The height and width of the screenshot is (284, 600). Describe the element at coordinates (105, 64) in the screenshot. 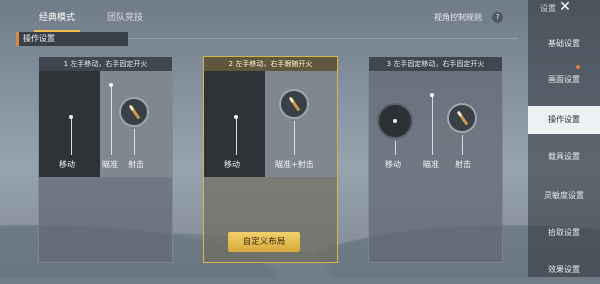

I see `layout-option-title: 1 左手移动，右手固定开火` at that location.